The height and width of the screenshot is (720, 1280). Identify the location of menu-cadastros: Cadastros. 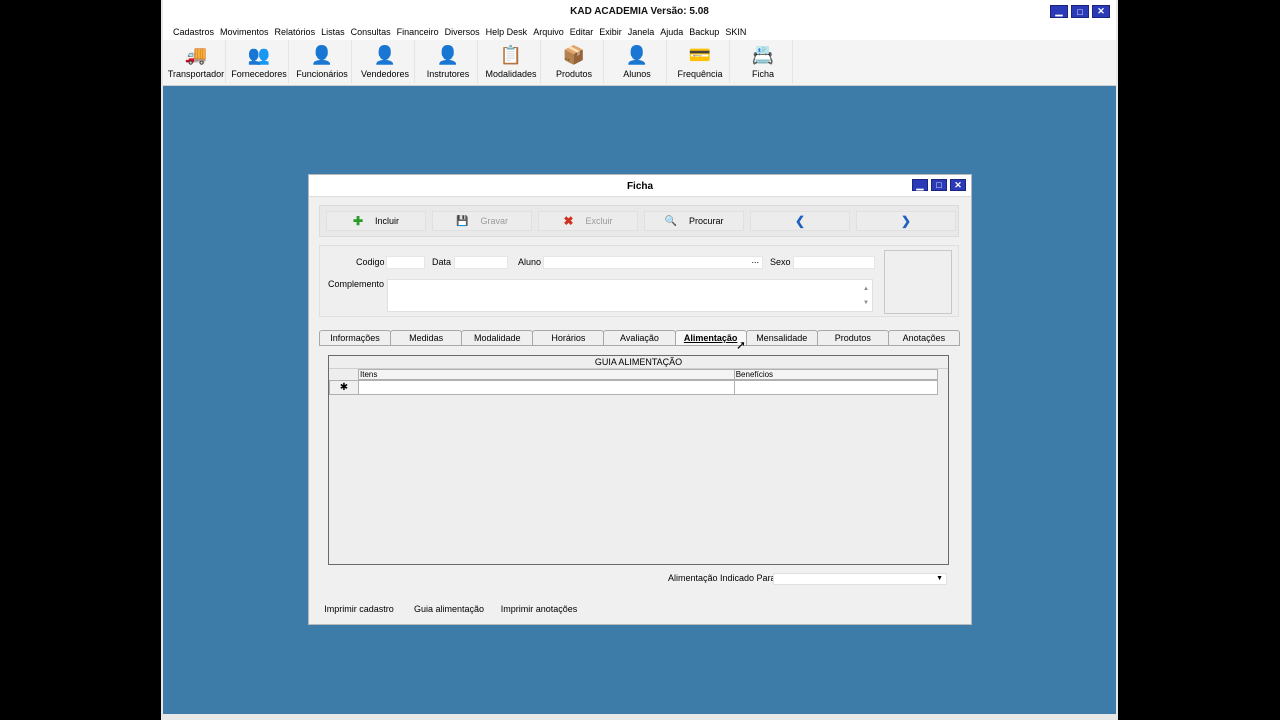
(193, 32).